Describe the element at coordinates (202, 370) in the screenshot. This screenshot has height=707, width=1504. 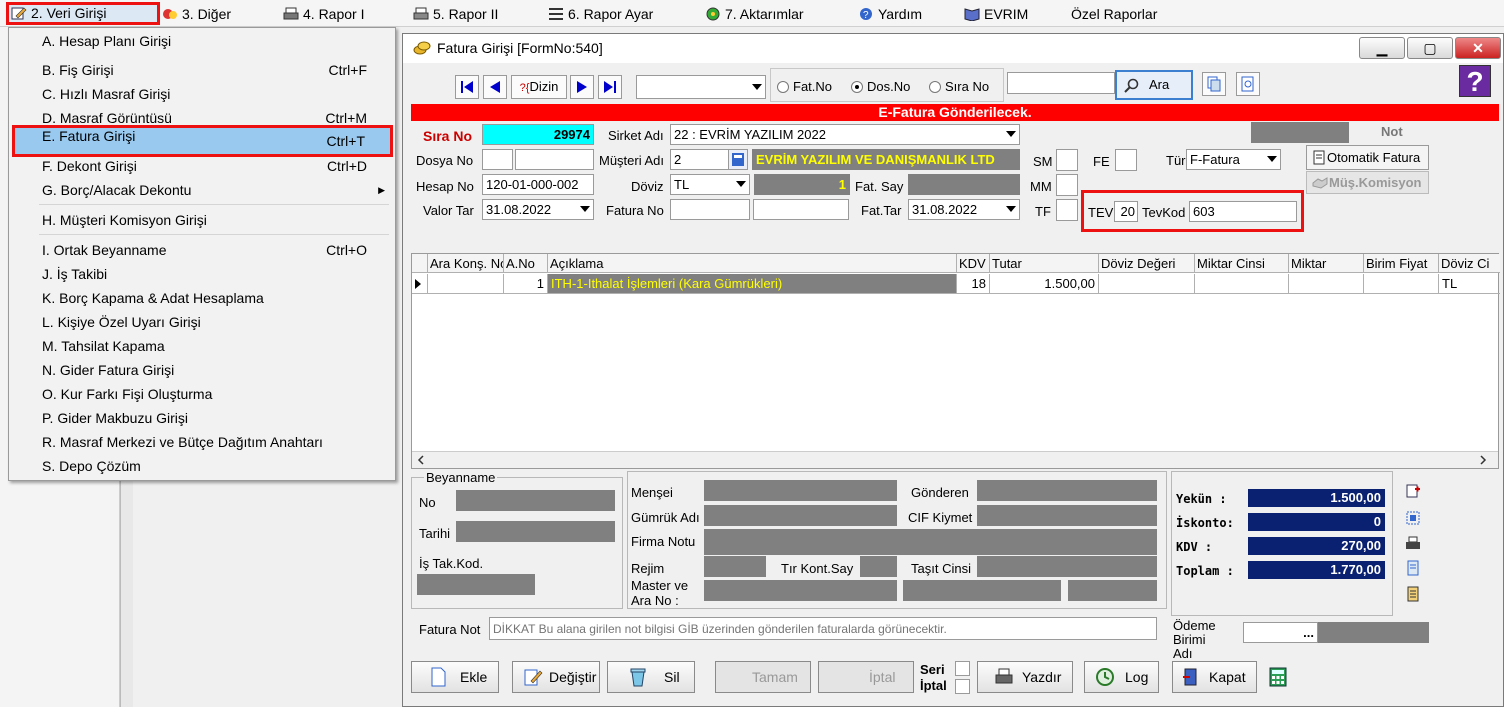
I see `menu-item: N. Gider Fatura Girişi` at that location.